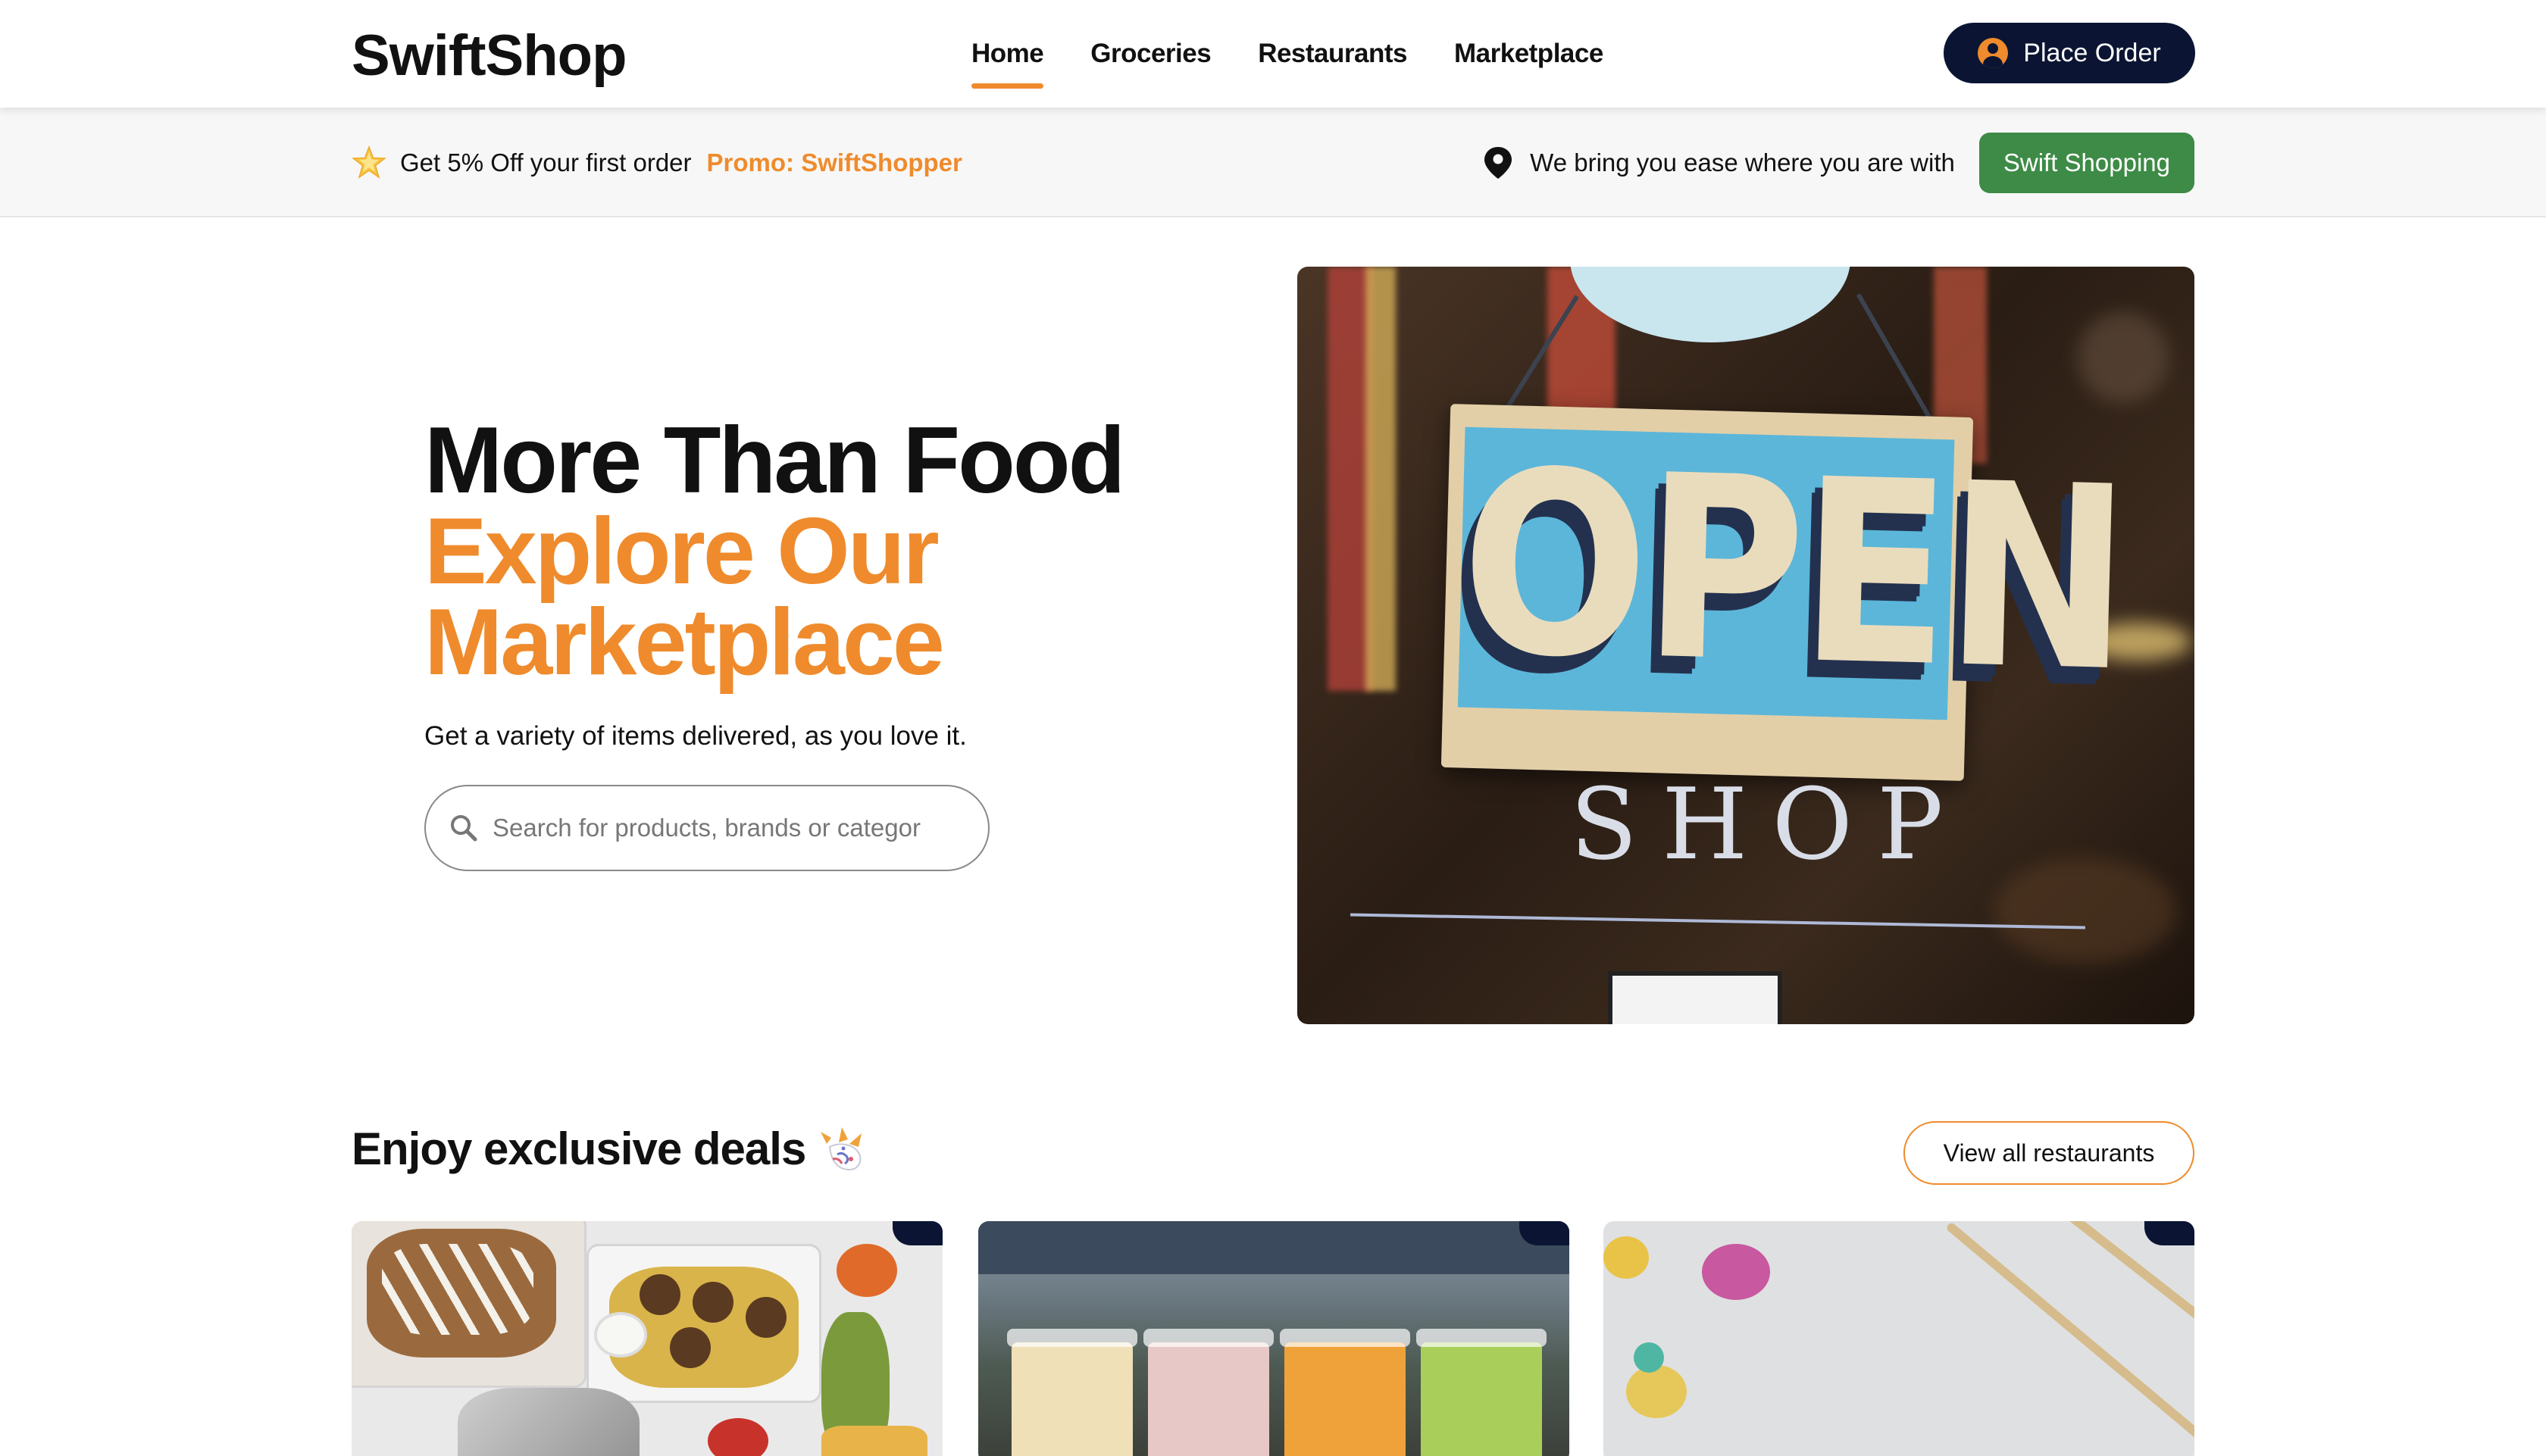  What do you see at coordinates (841, 1149) in the screenshot?
I see `party-popper-icon` at bounding box center [841, 1149].